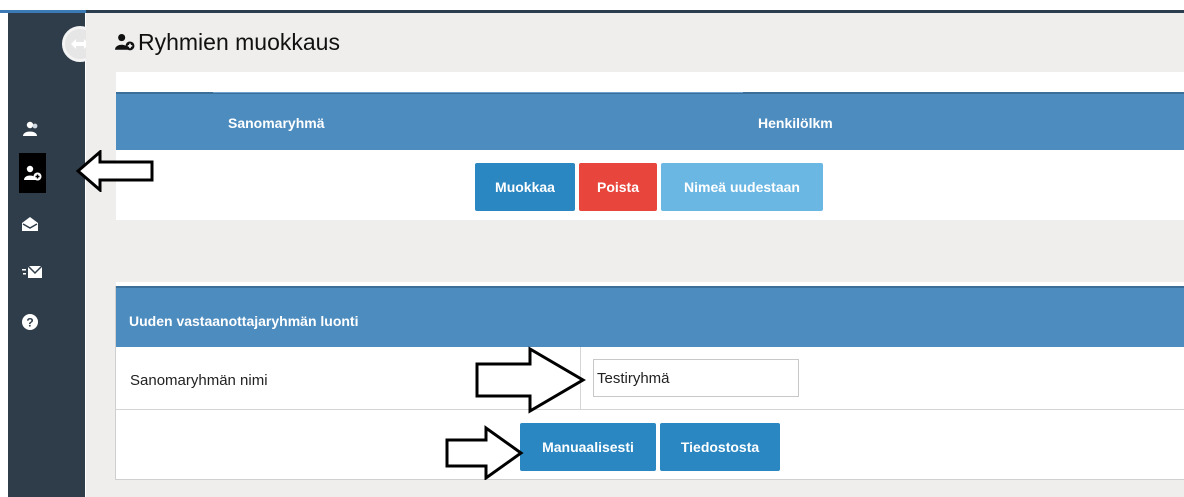 The image size is (1184, 497). What do you see at coordinates (239, 42) in the screenshot?
I see `page-title: Ryhmien muokkaus` at bounding box center [239, 42].